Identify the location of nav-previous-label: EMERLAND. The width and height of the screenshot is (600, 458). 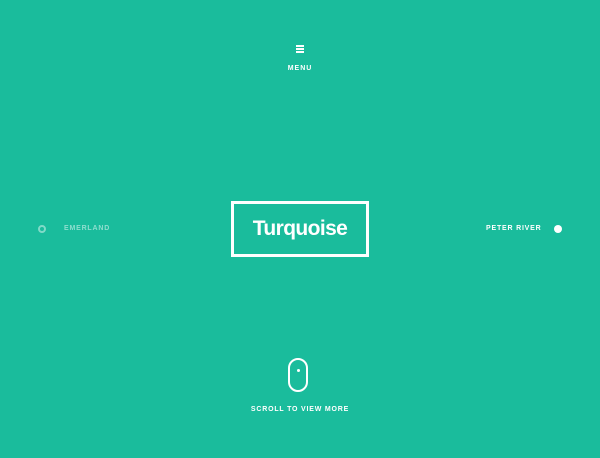
(87, 229).